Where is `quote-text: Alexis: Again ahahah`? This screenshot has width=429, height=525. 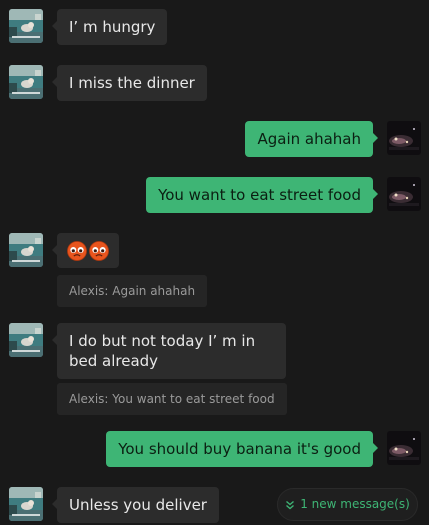
quote-text: Alexis: Again ahahah is located at coordinates (132, 291).